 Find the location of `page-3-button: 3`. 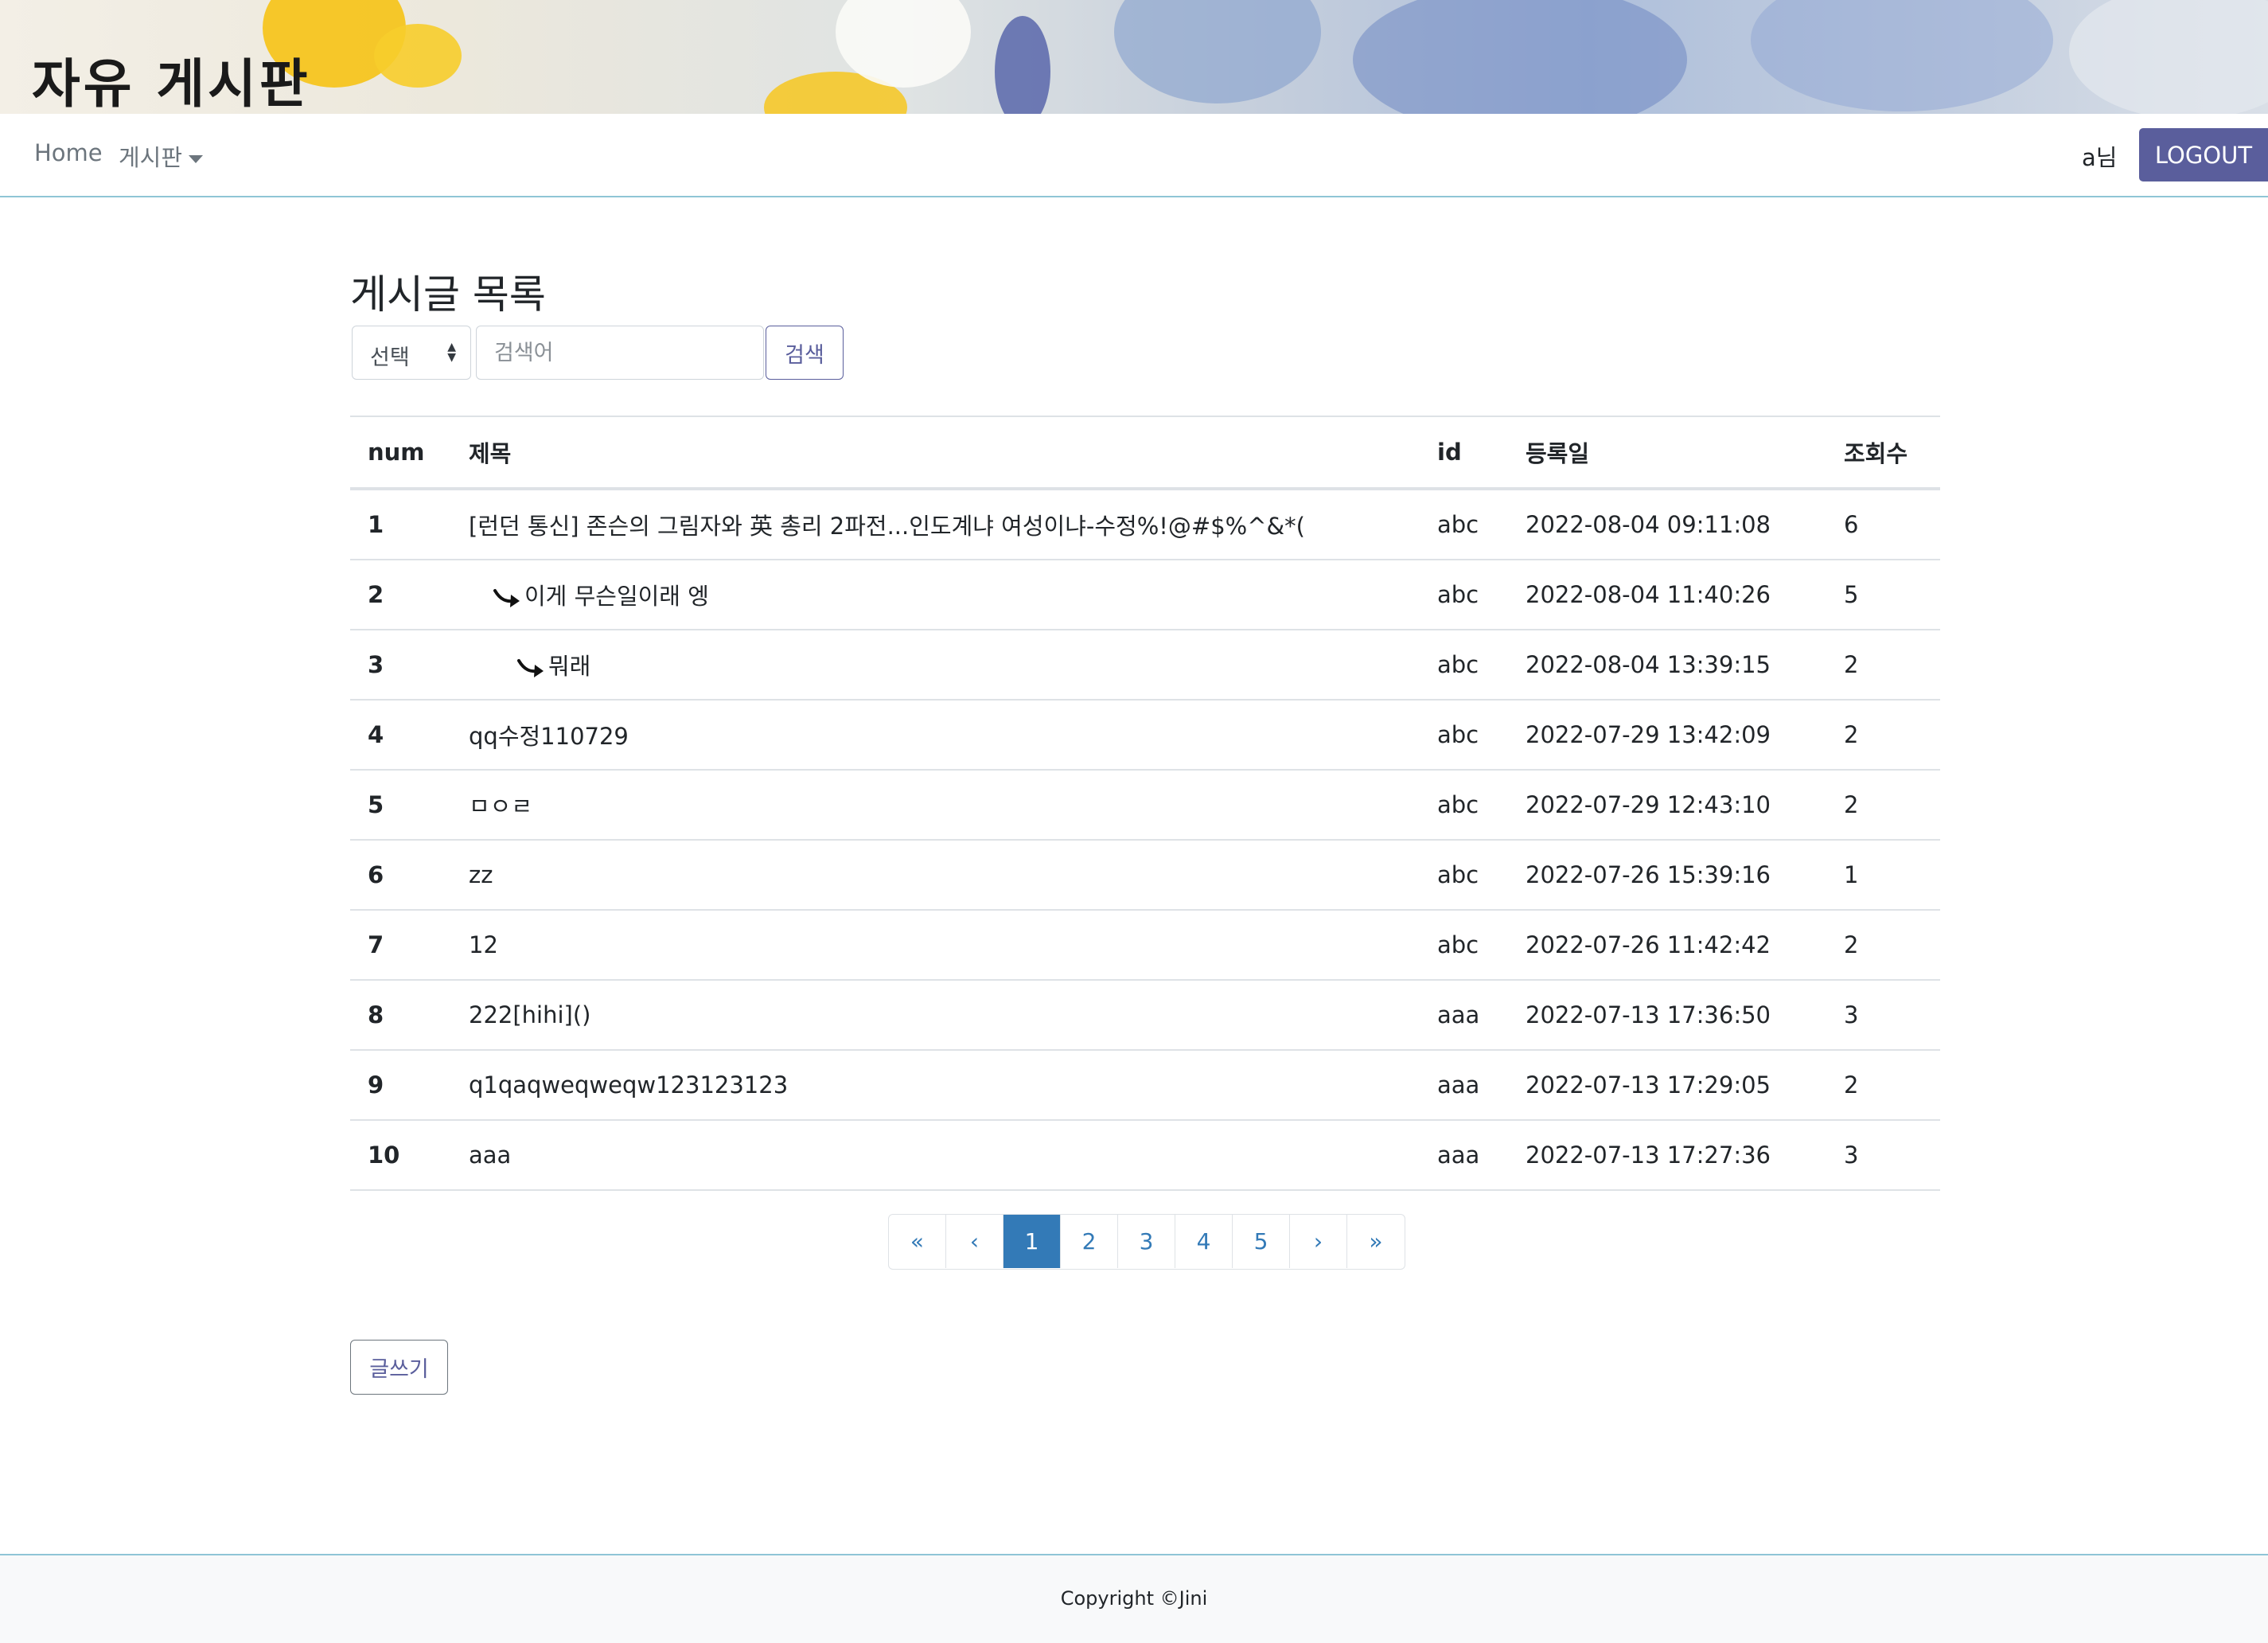

page-3-button: 3 is located at coordinates (1146, 1241).